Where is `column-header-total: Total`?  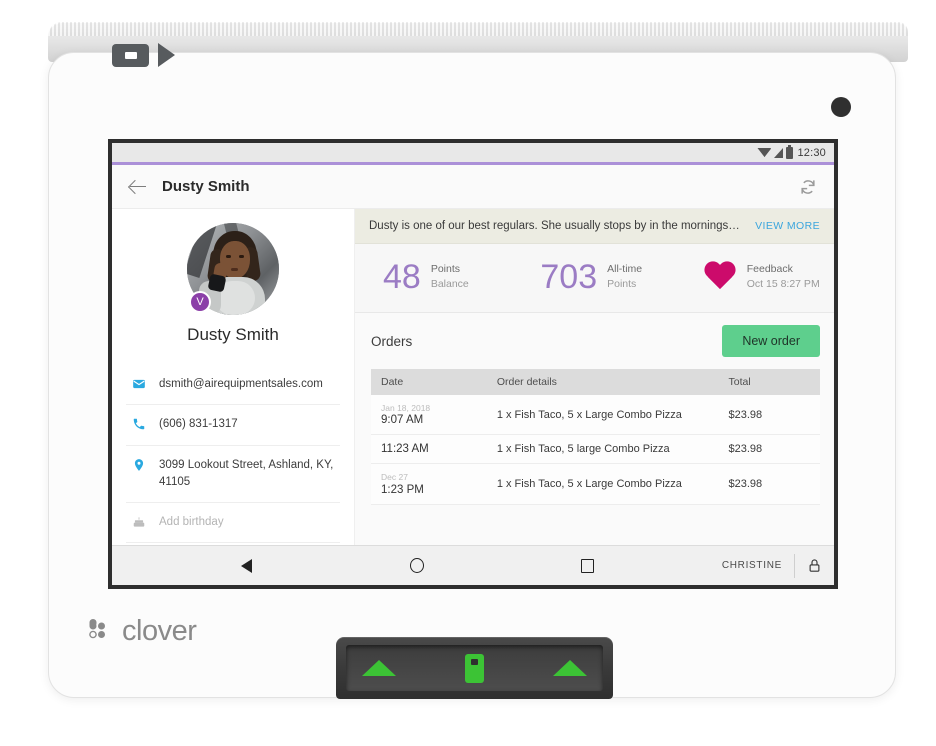 column-header-total: Total is located at coordinates (739, 382).